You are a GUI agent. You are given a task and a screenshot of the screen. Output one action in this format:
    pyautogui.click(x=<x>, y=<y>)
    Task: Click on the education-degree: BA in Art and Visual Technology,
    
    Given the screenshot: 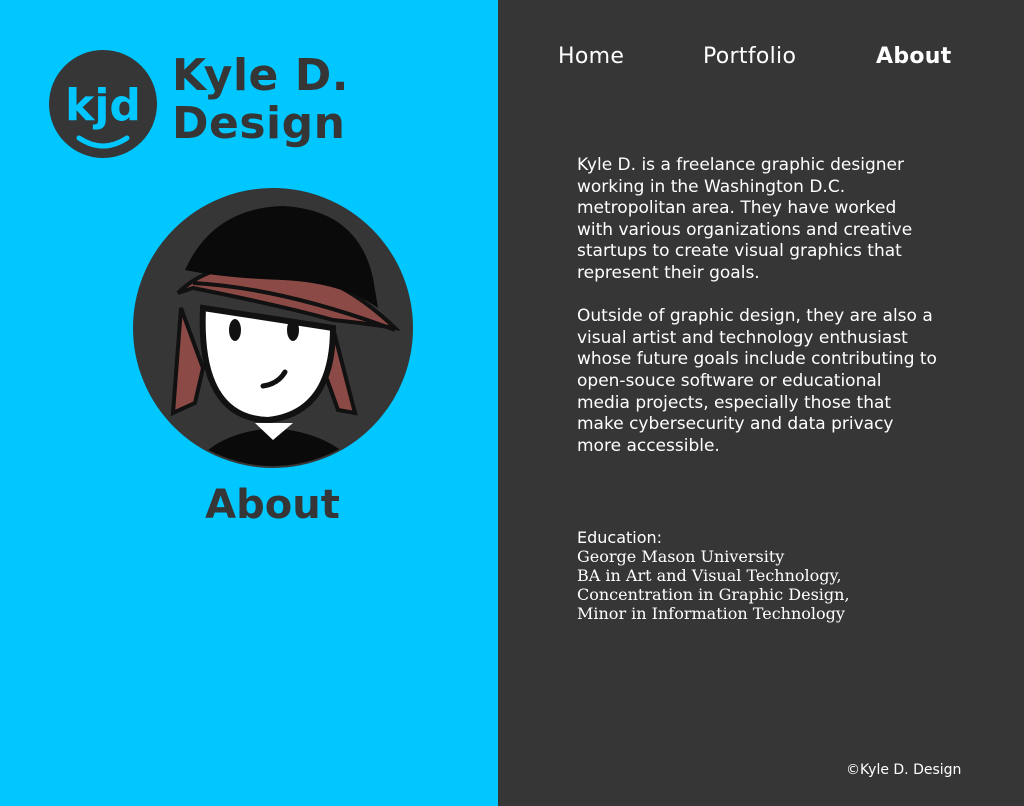 What is the action you would take?
    pyautogui.click(x=709, y=575)
    